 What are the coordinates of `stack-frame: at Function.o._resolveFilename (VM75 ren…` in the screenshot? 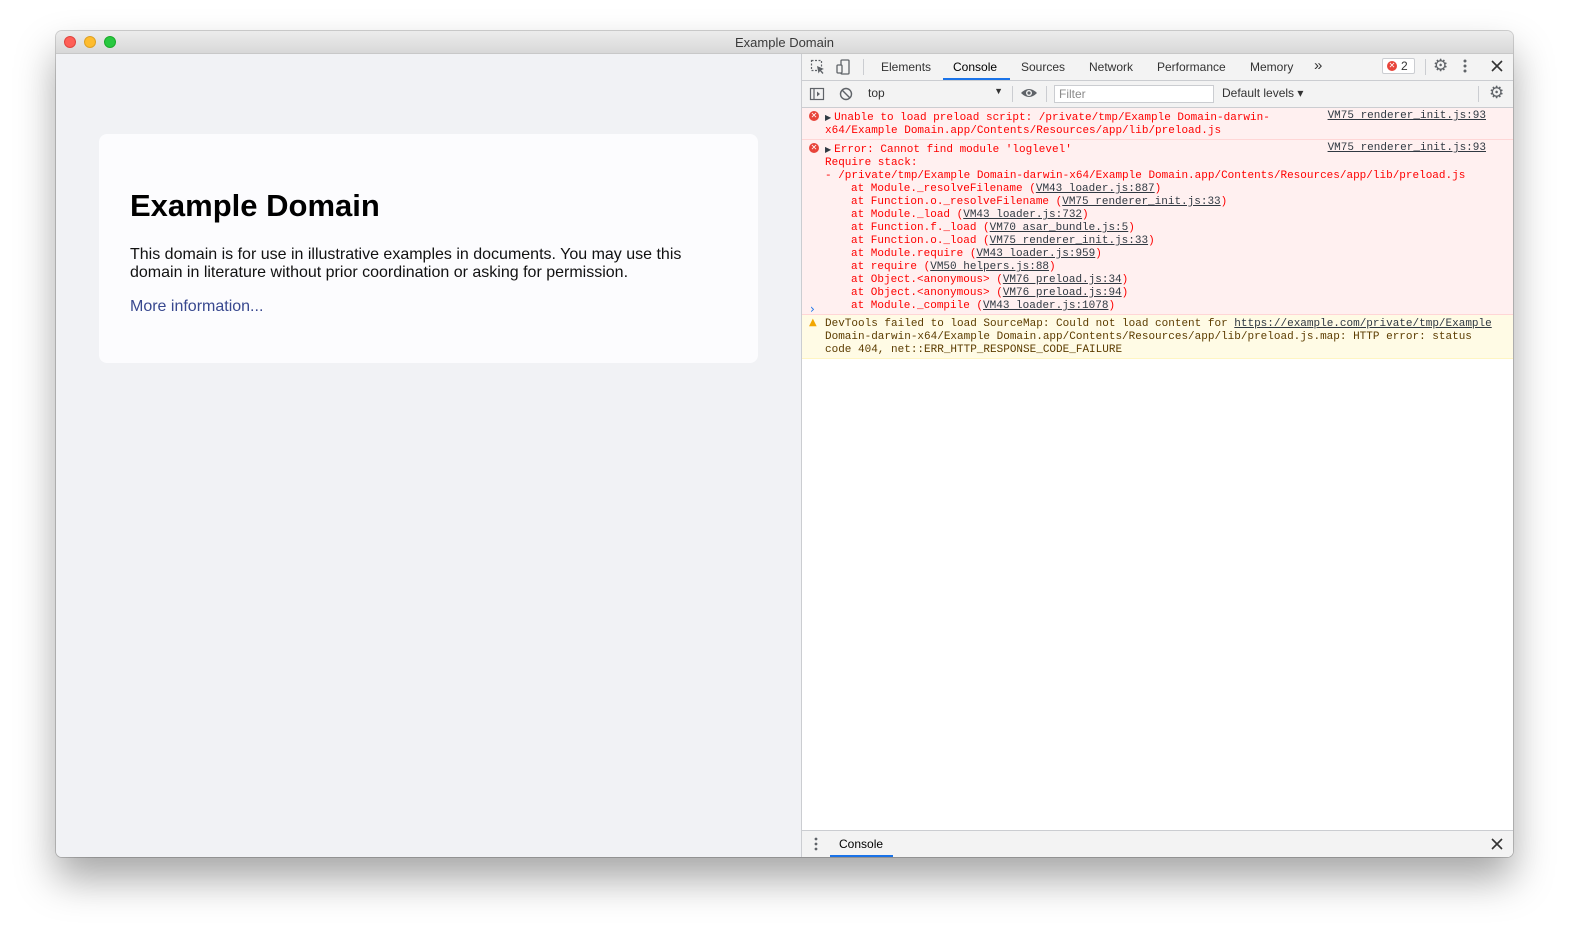 It's located at (1157, 202).